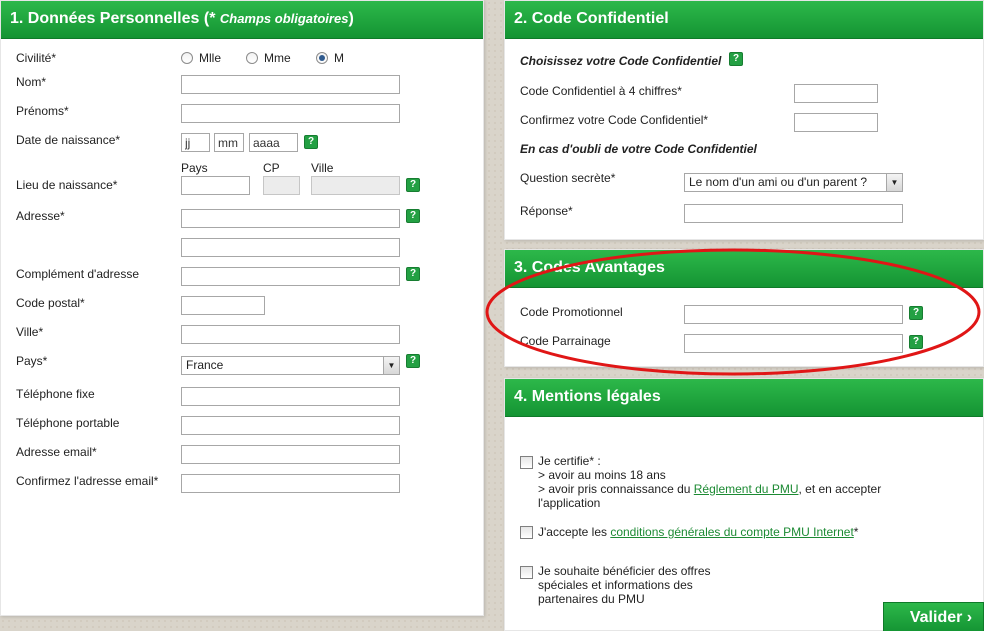 Image resolution: width=984 pixels, height=631 pixels. I want to click on tel-fixe-input, so click(290, 396).